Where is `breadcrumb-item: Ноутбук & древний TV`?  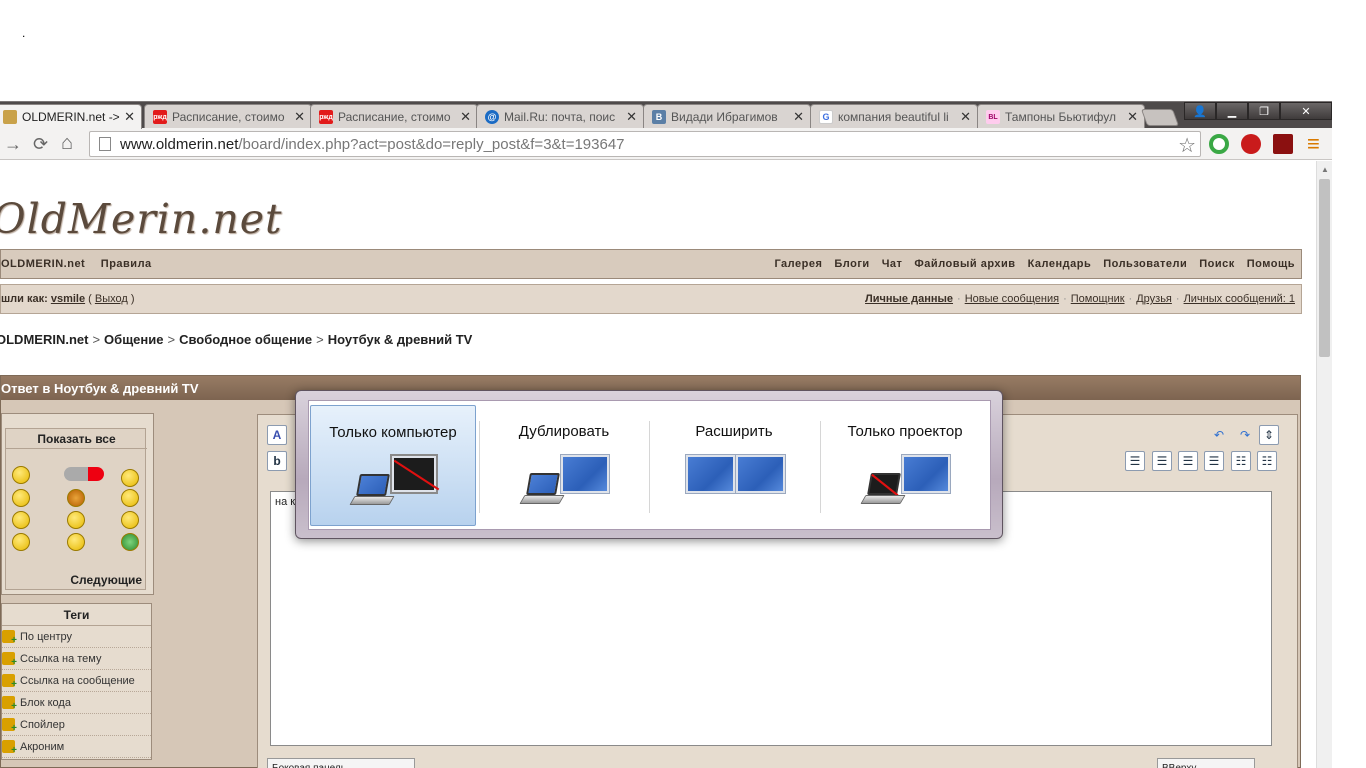 breadcrumb-item: Ноутбук & древний TV is located at coordinates (400, 339).